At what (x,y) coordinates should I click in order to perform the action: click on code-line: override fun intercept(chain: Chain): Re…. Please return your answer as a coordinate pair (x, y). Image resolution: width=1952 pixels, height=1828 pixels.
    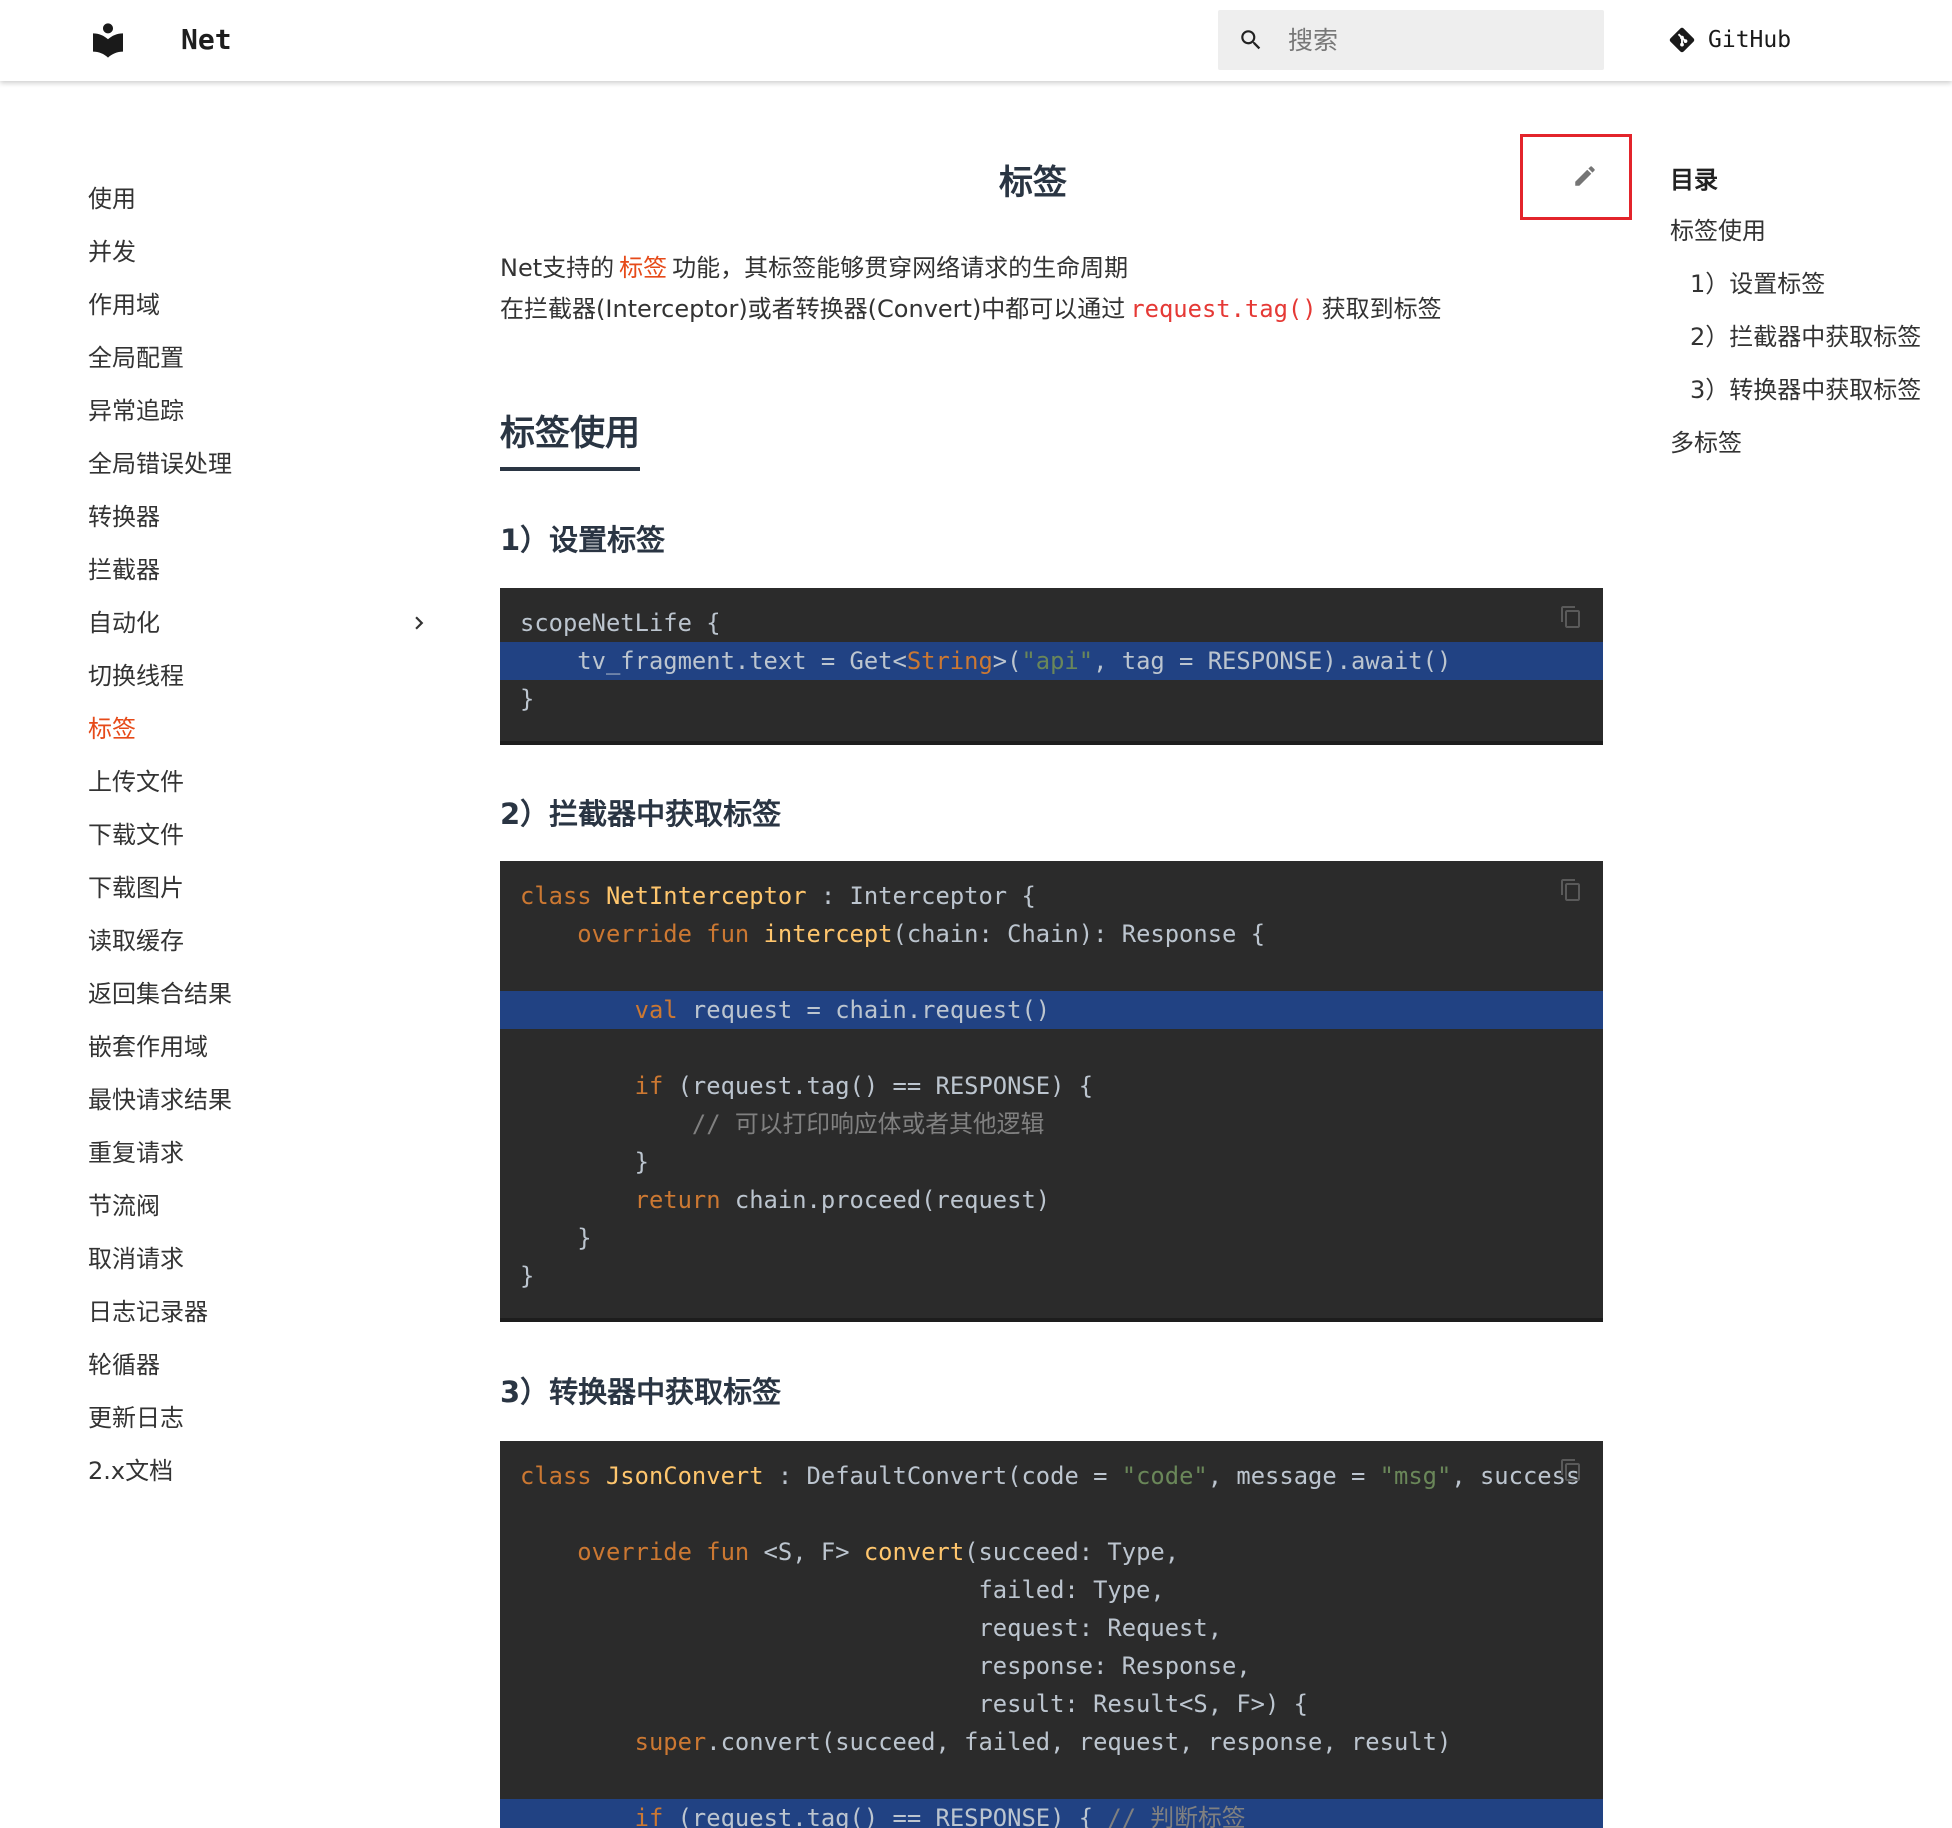
    Looking at the image, I should click on (1051, 934).